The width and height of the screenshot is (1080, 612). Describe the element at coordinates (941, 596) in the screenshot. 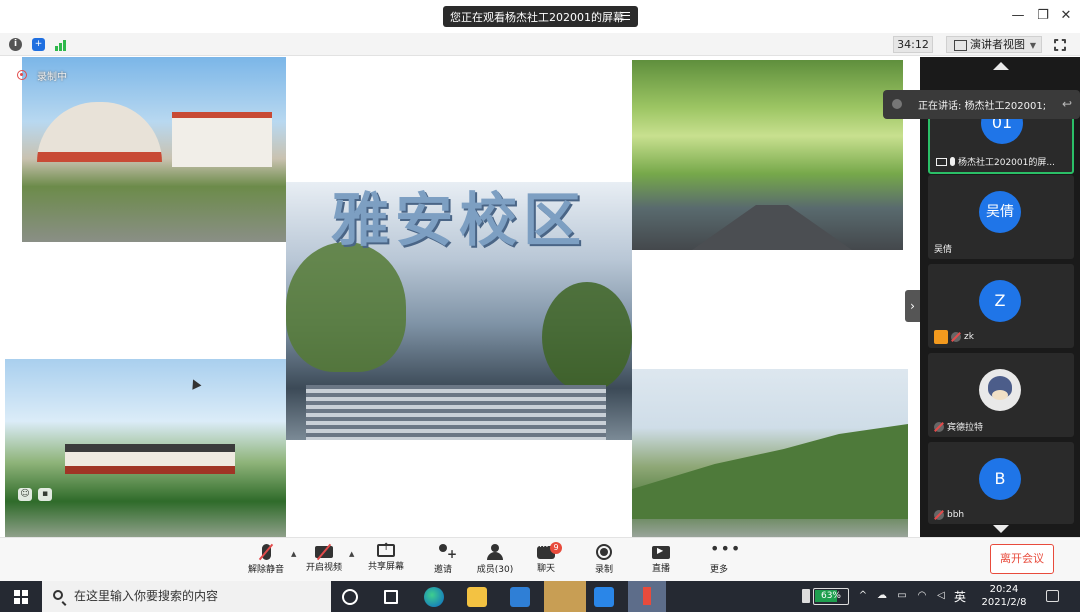

I see `volume-icon: ◁` at that location.